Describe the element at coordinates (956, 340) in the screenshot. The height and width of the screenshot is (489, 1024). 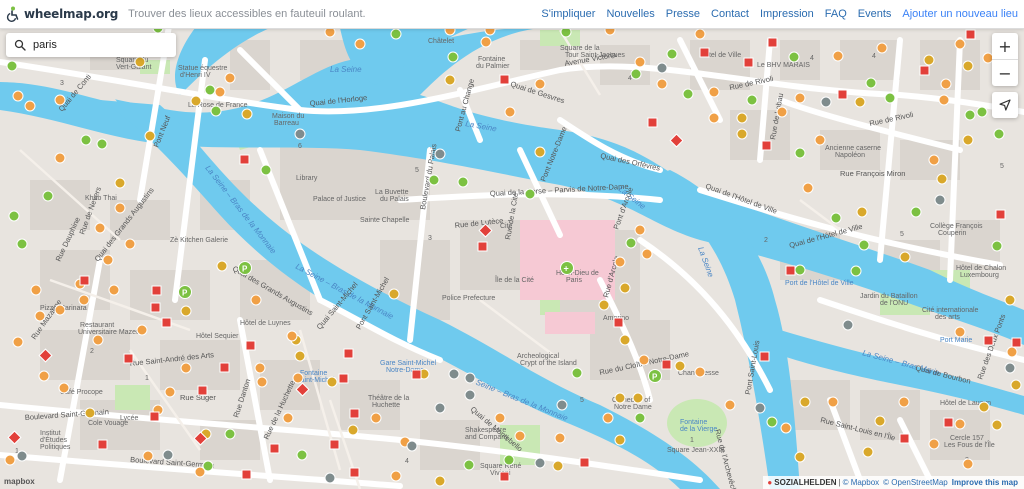
I see `svg-text: Port Marie` at that location.